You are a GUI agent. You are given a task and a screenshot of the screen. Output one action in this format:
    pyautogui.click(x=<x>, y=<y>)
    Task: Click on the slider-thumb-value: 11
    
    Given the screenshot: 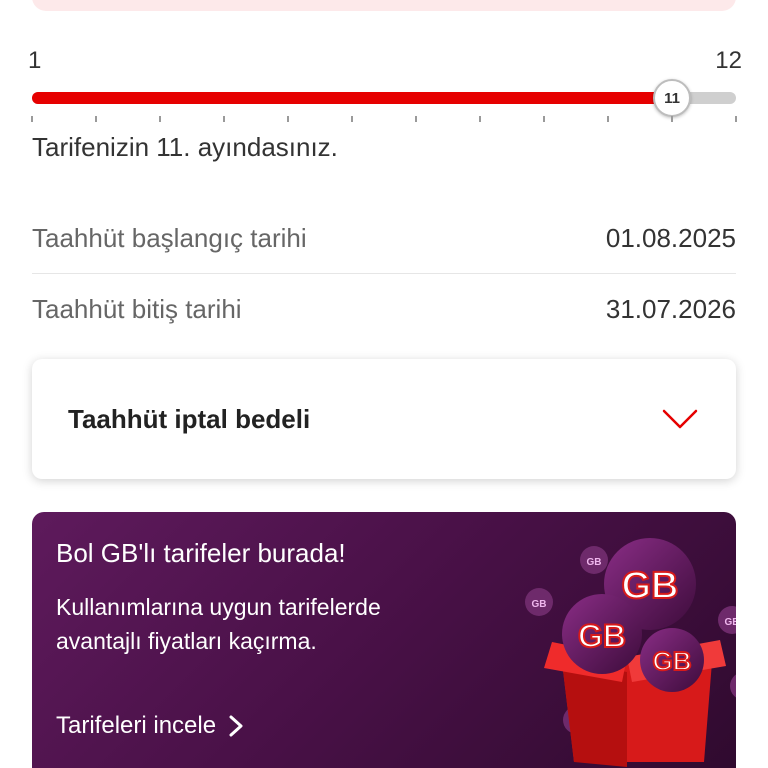 What is the action you would take?
    pyautogui.click(x=672, y=98)
    